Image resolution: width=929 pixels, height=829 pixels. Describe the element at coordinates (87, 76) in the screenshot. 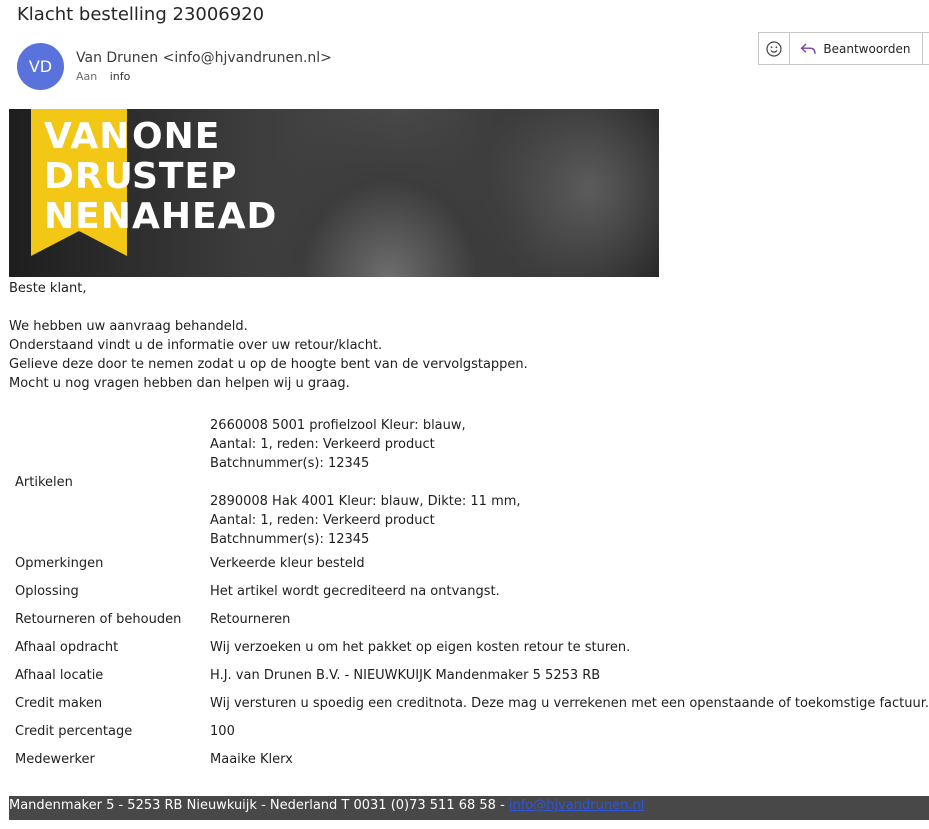

I see `recipient-label: Aan` at that location.